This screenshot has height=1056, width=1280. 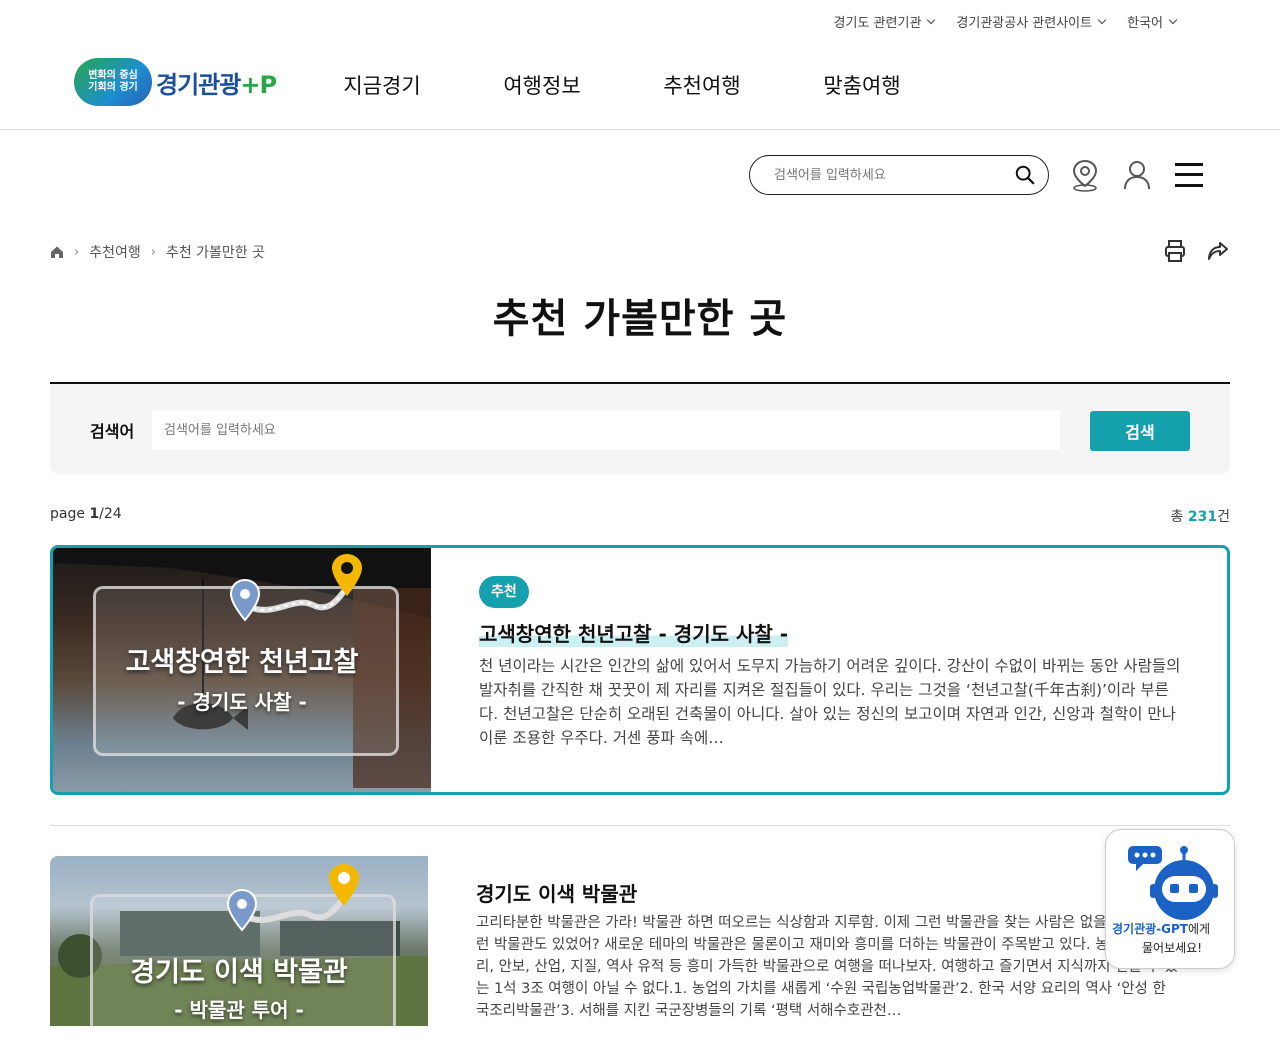 What do you see at coordinates (702, 85) in the screenshot?
I see `nav-recommended-travel: 추천여행` at bounding box center [702, 85].